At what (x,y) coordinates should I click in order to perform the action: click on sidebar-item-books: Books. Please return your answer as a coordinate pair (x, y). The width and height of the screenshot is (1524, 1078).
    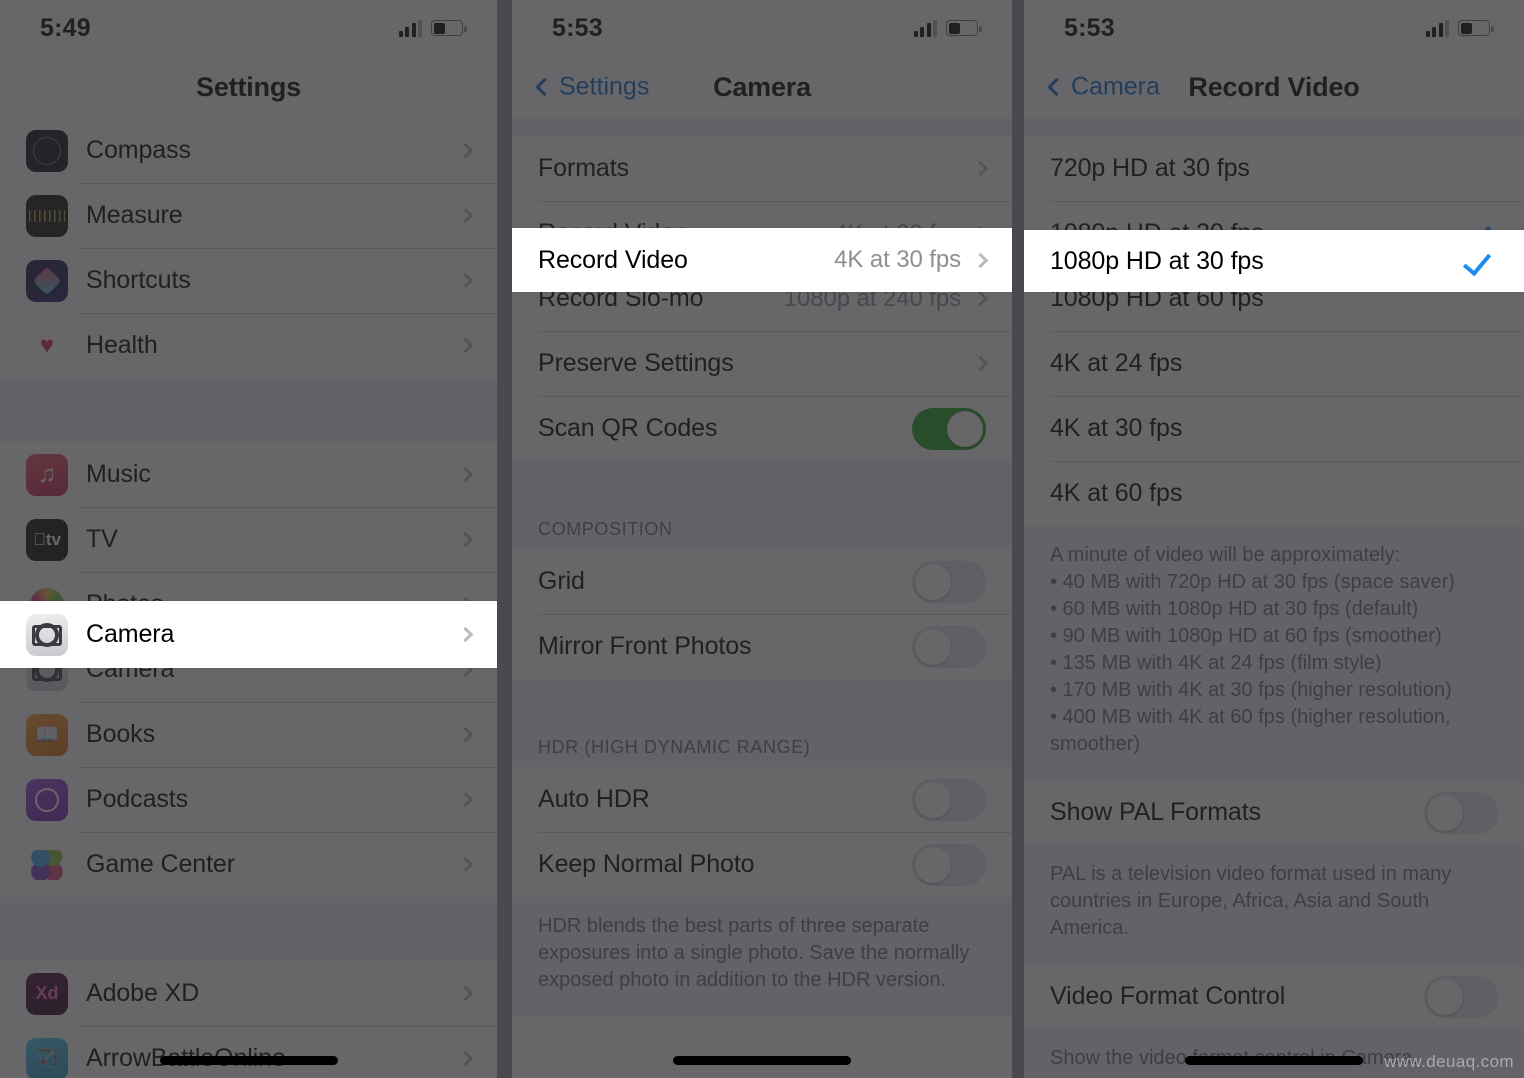
    Looking at the image, I should click on (248, 734).